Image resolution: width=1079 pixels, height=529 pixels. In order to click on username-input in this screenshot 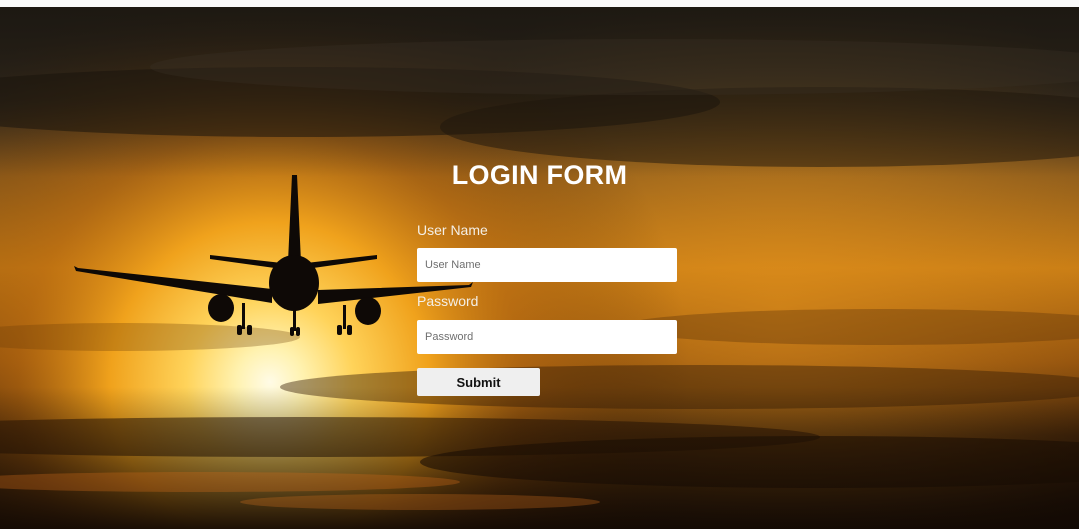, I will do `click(547, 265)`.